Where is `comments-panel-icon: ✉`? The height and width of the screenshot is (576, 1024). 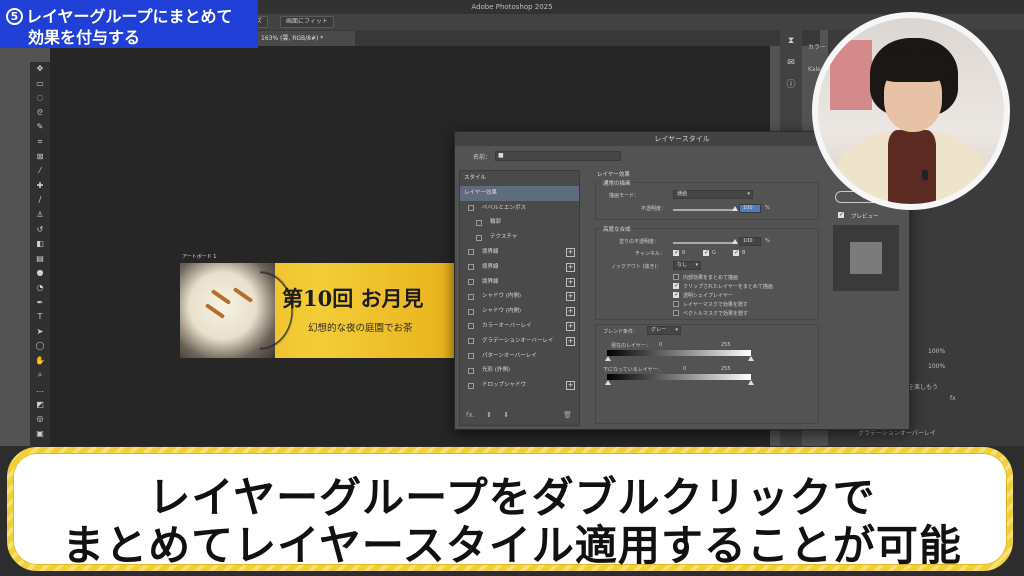
comments-panel-icon: ✉ is located at coordinates (791, 63).